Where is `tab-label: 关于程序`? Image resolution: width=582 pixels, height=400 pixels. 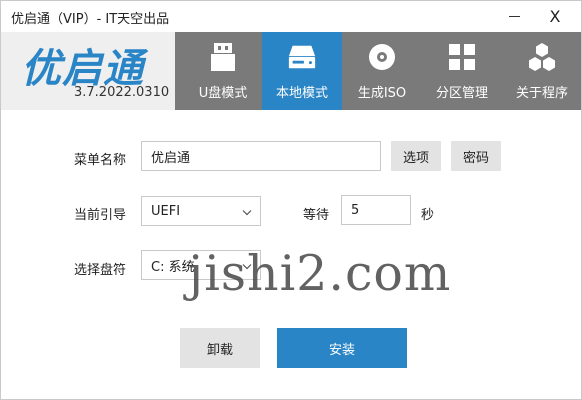 tab-label: 关于程序 is located at coordinates (541, 93).